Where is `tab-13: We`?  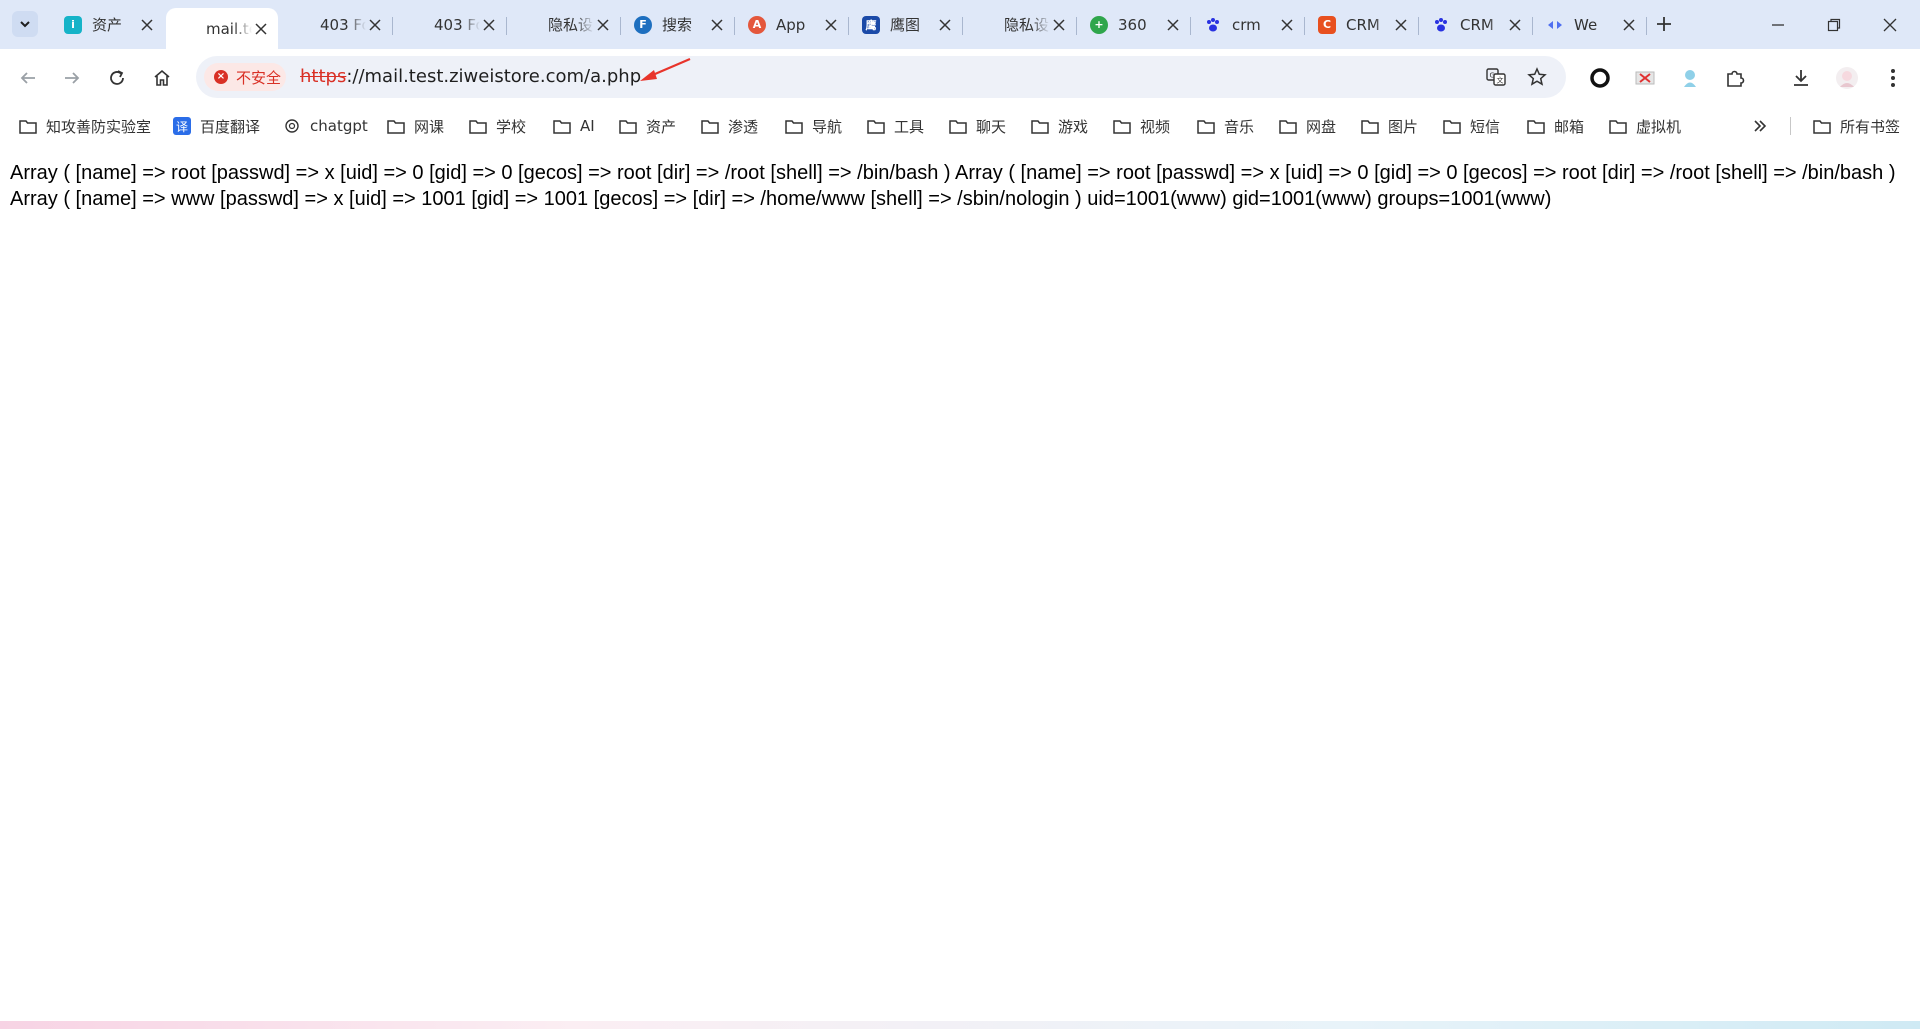
tab-13: We is located at coordinates (1590, 24).